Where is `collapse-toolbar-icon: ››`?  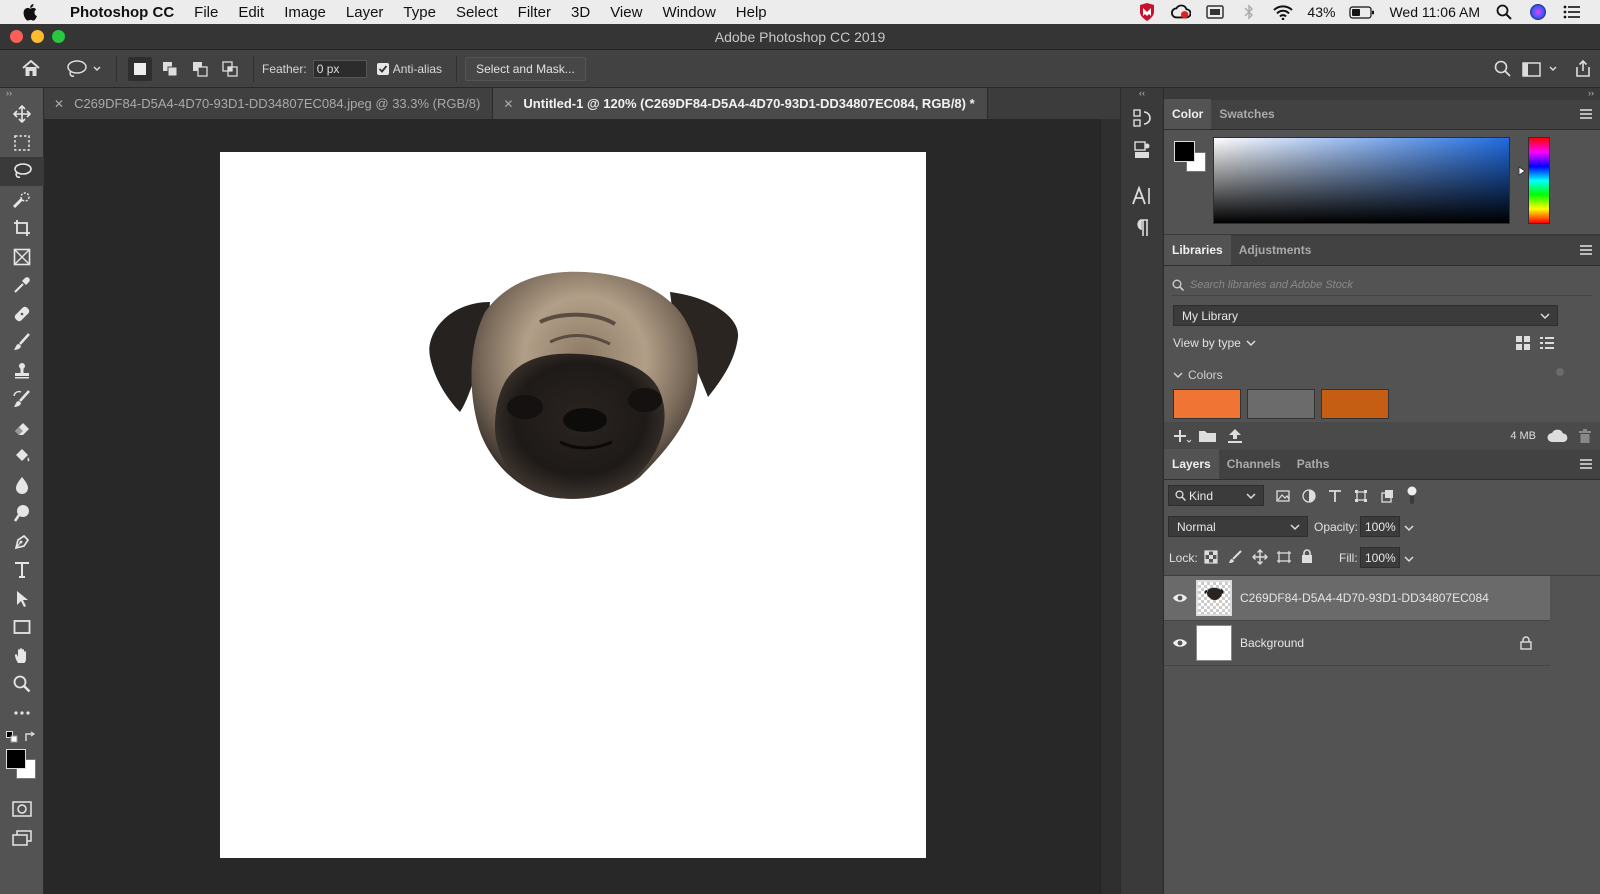 collapse-toolbar-icon: ›› is located at coordinates (21, 94).